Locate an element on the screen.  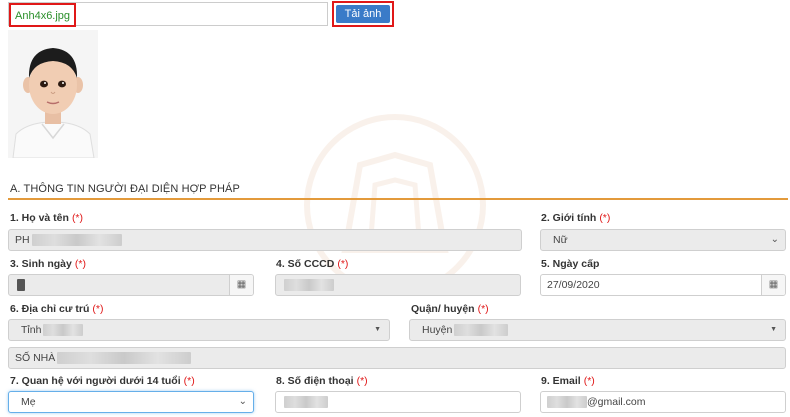
gender-label: 2. Giới tính (*) is located at coordinates (576, 218).